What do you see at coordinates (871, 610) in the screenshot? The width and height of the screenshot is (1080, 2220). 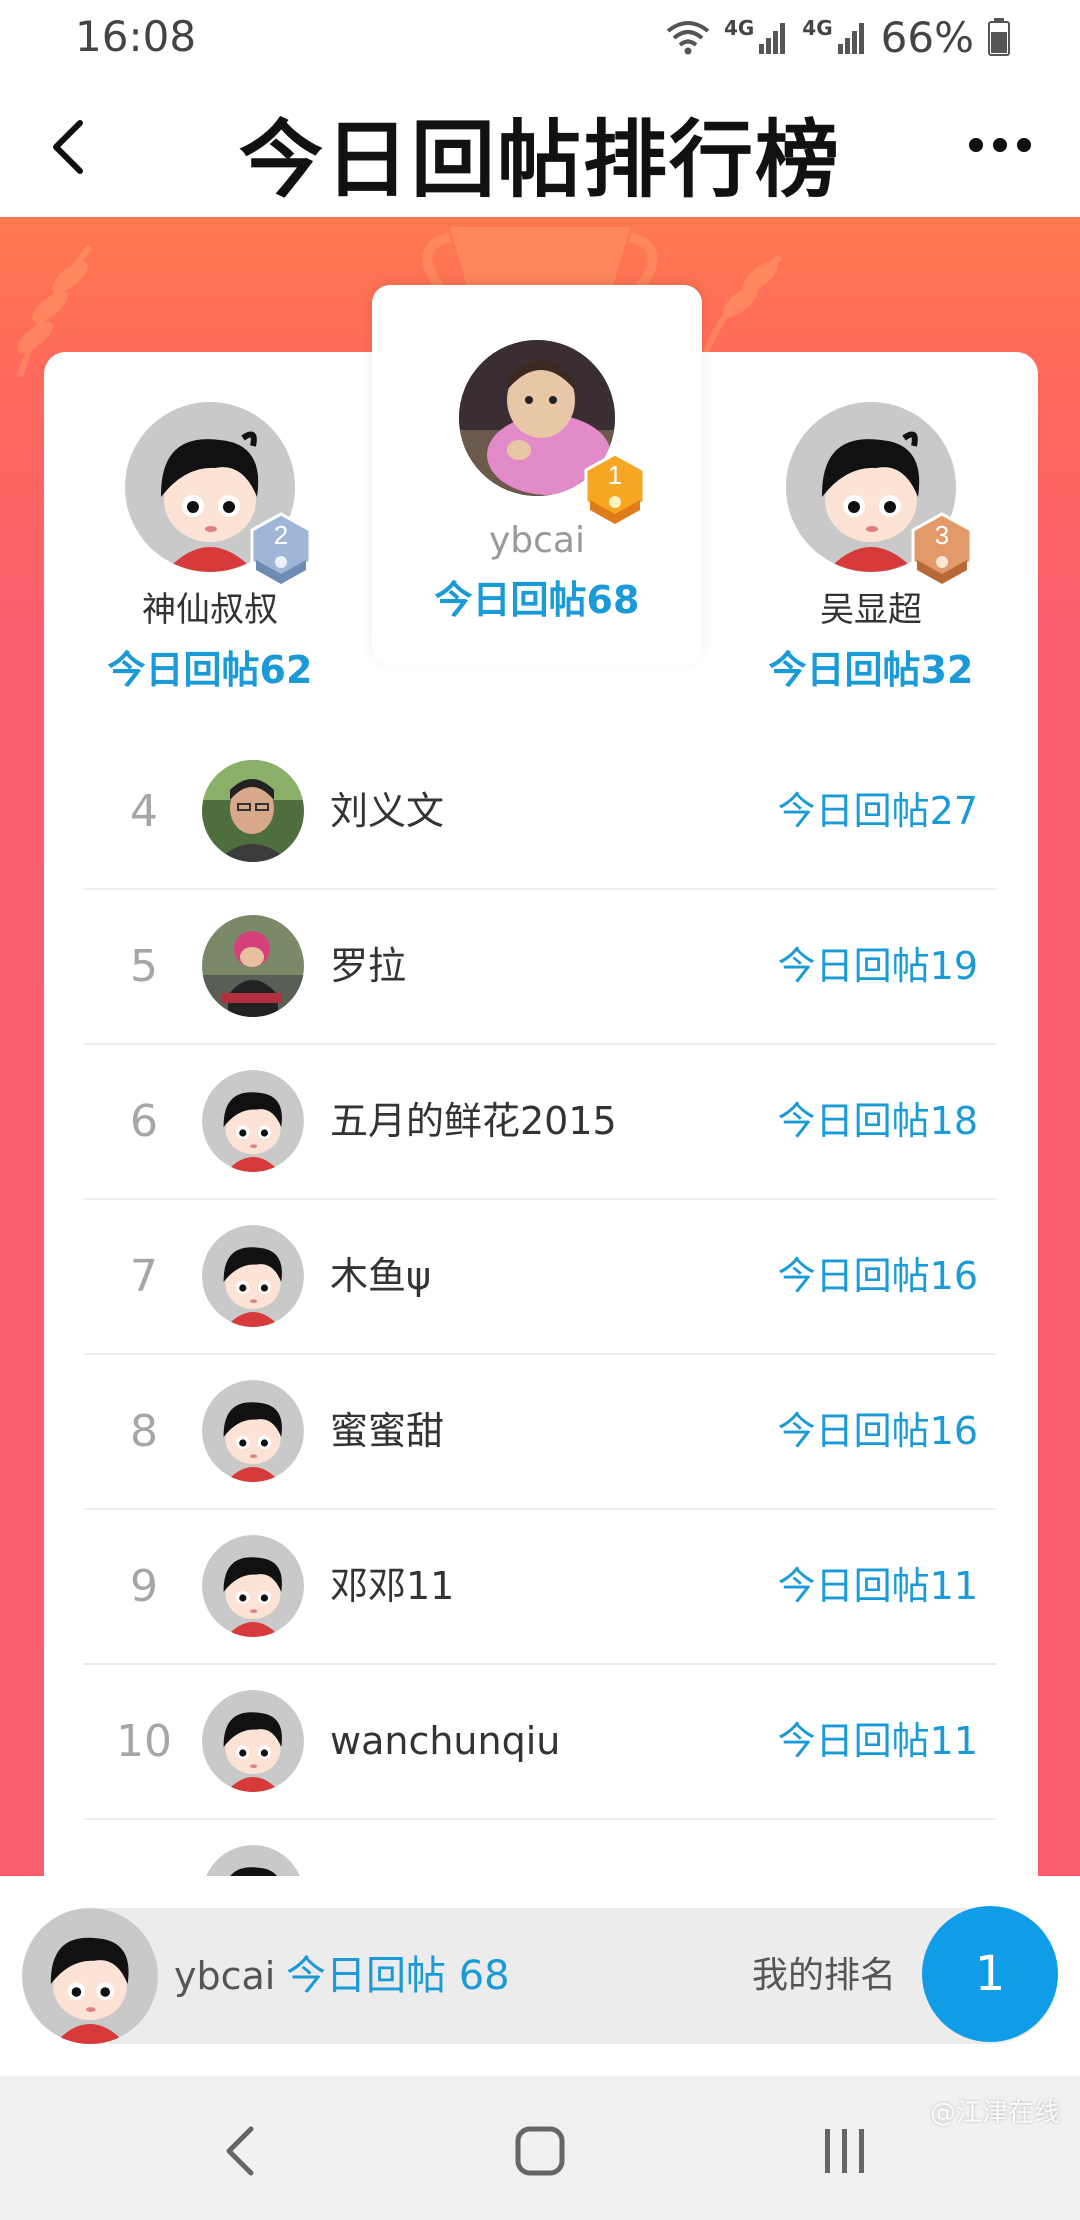 I see `podium-third-name: 吴显超` at bounding box center [871, 610].